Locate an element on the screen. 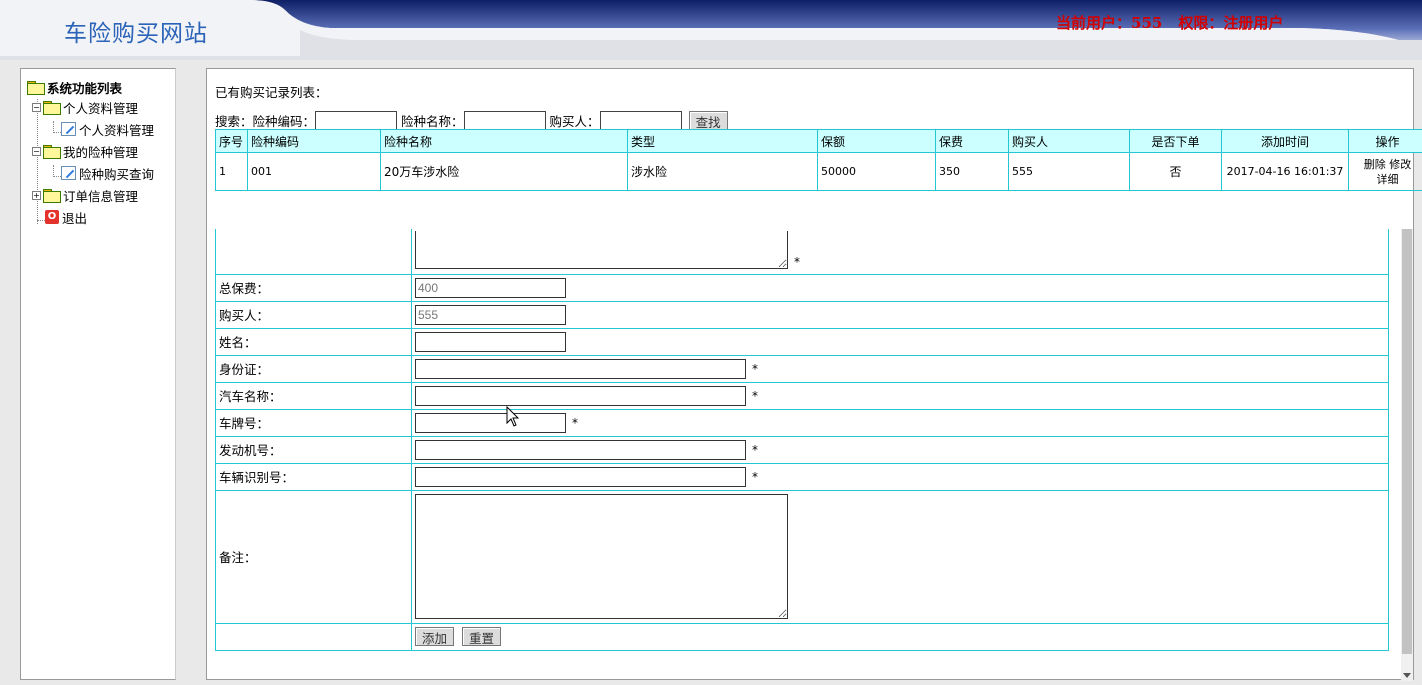 The height and width of the screenshot is (685, 1422). form-row-buyer: 购买人： is located at coordinates (802, 314).